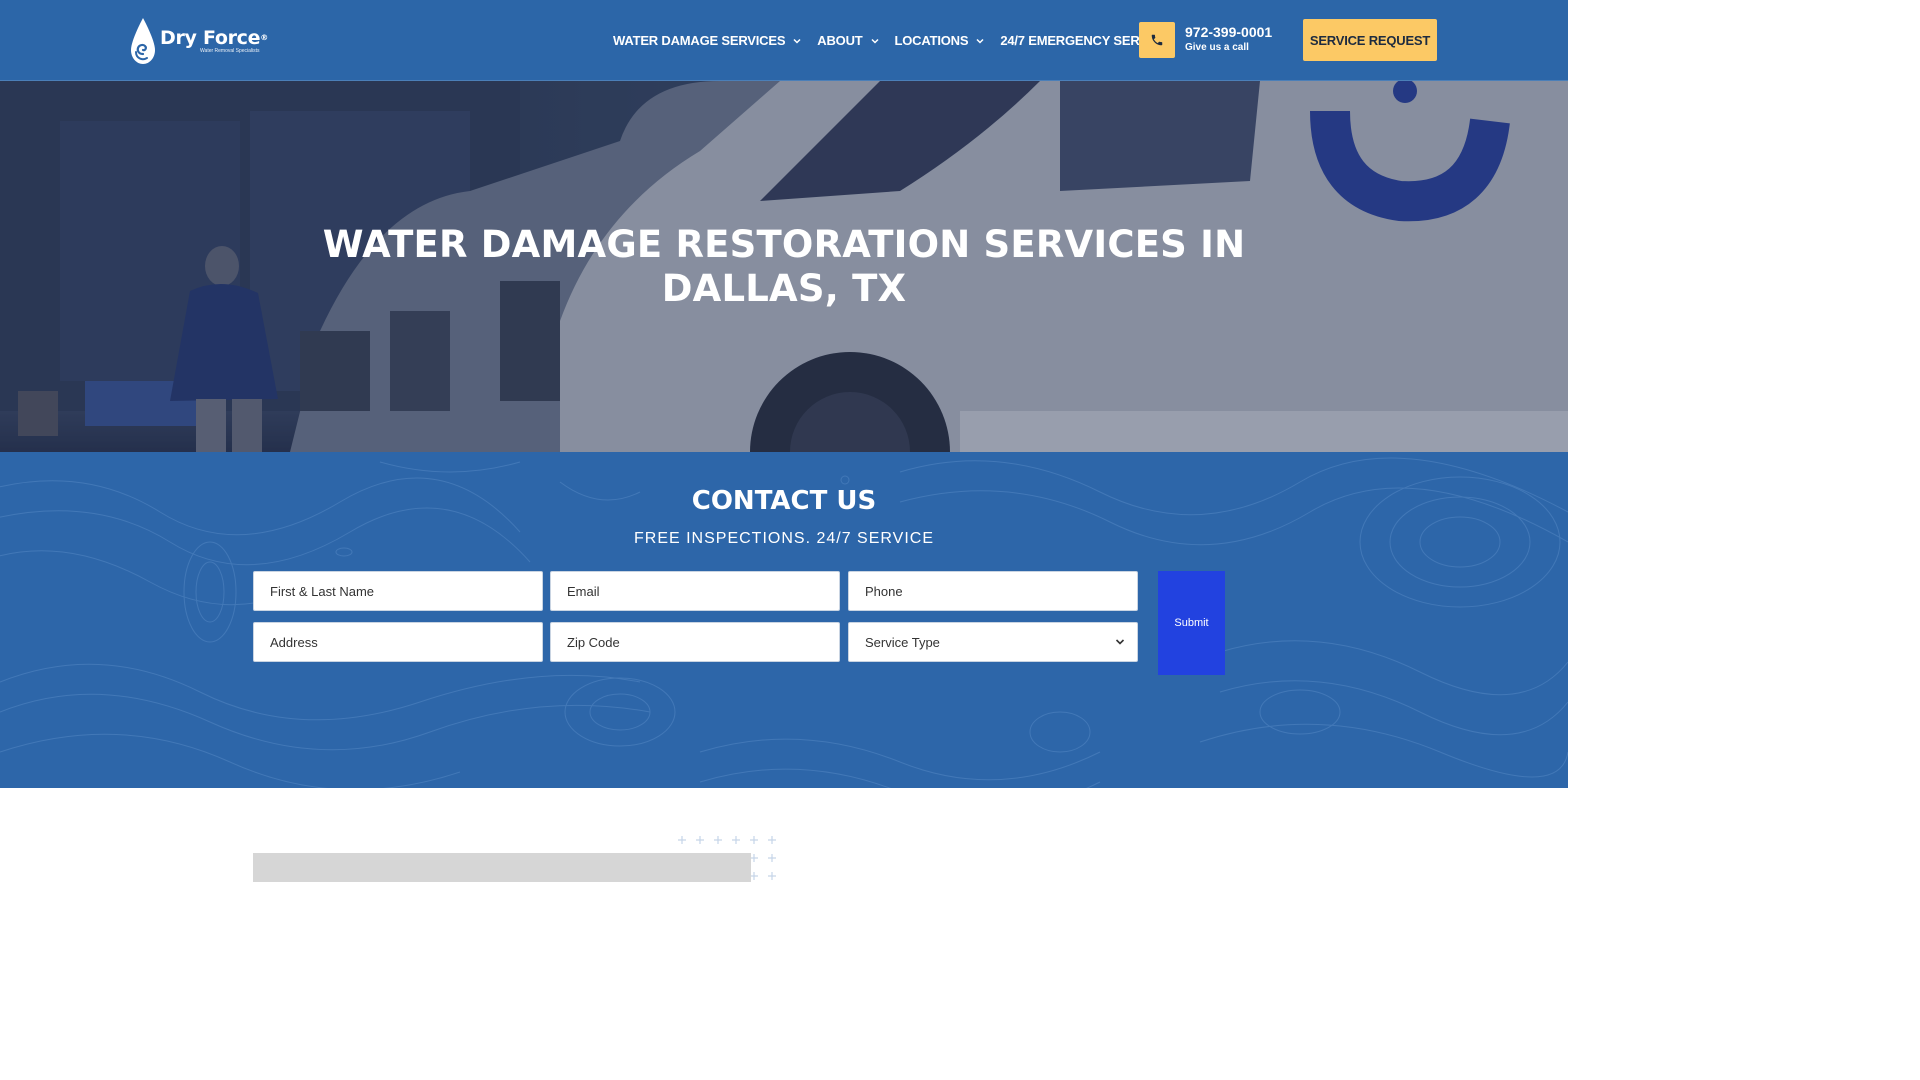 The height and width of the screenshot is (1080, 1920). What do you see at coordinates (784, 835) in the screenshot?
I see `next-section` at bounding box center [784, 835].